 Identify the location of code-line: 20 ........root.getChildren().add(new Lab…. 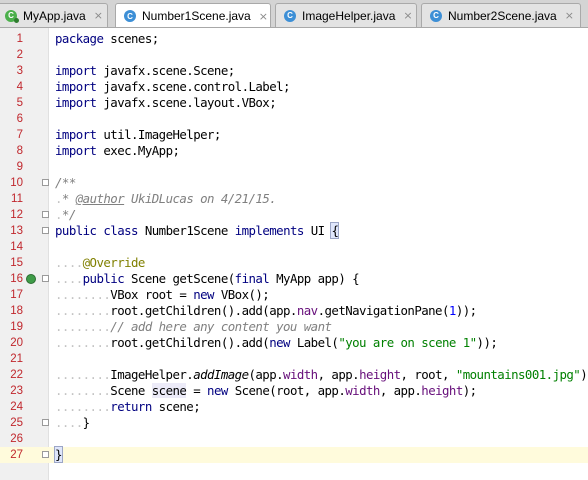
(294, 343).